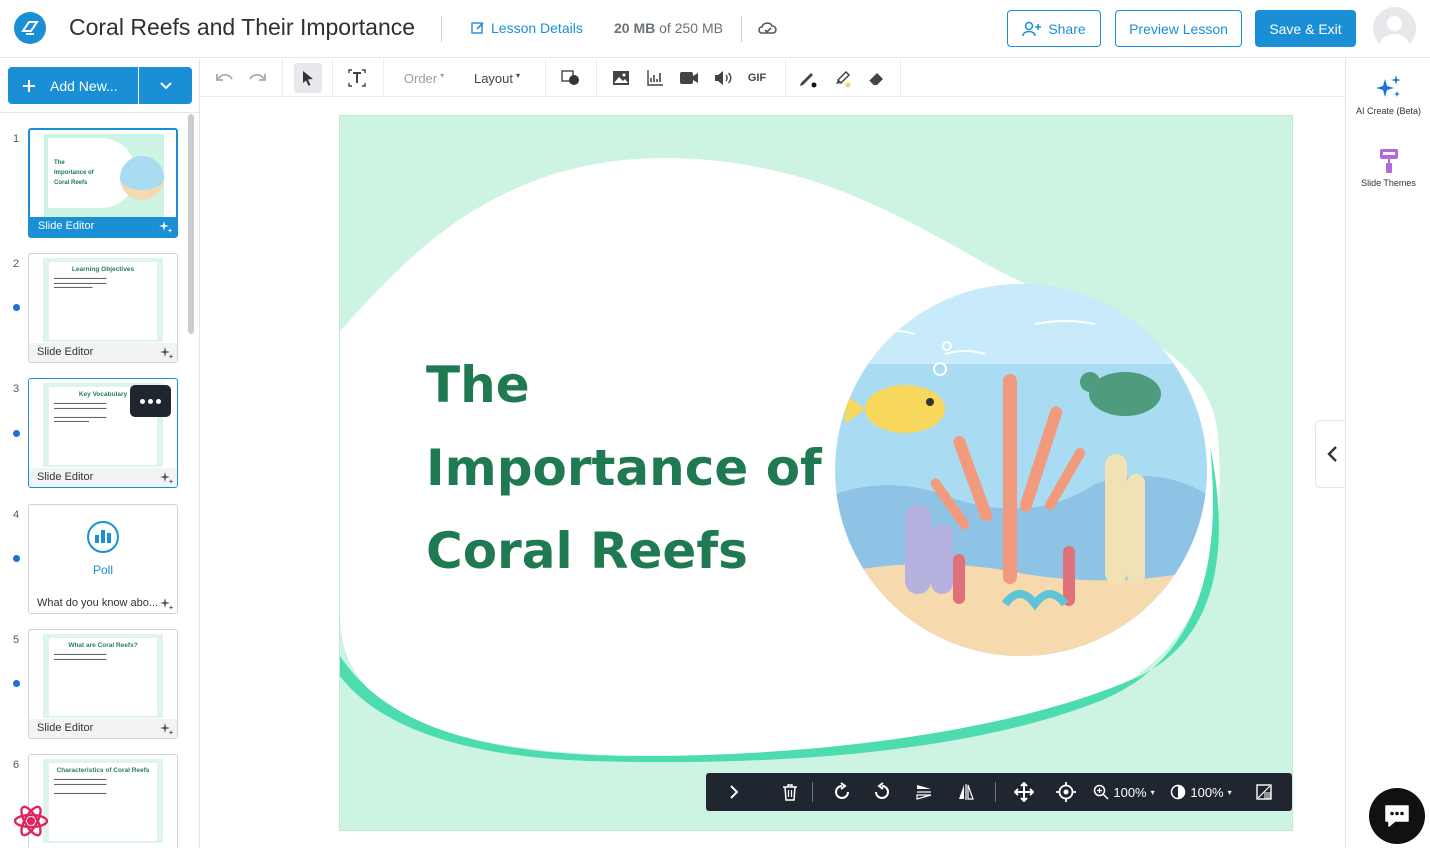 The height and width of the screenshot is (848, 1430). I want to click on gif-button: GIF, so click(757, 78).